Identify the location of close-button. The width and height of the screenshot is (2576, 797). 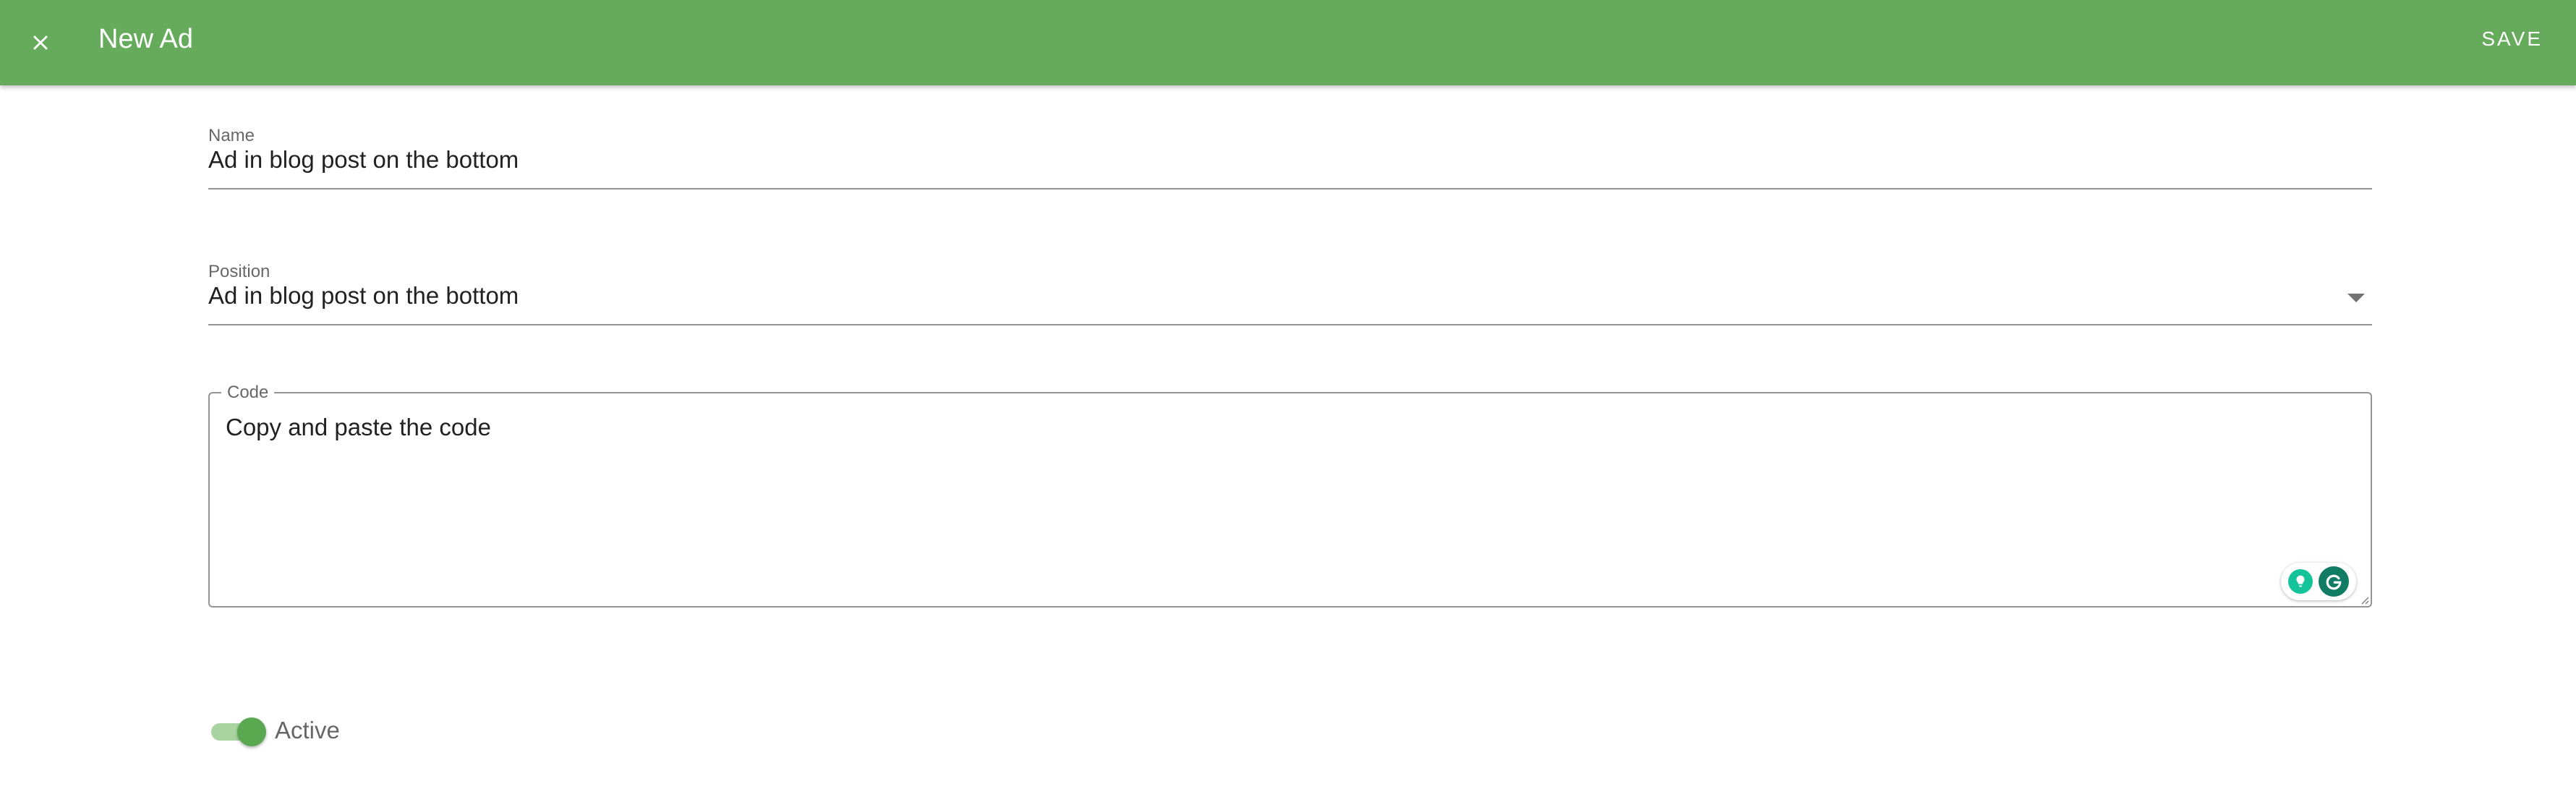
(40, 43).